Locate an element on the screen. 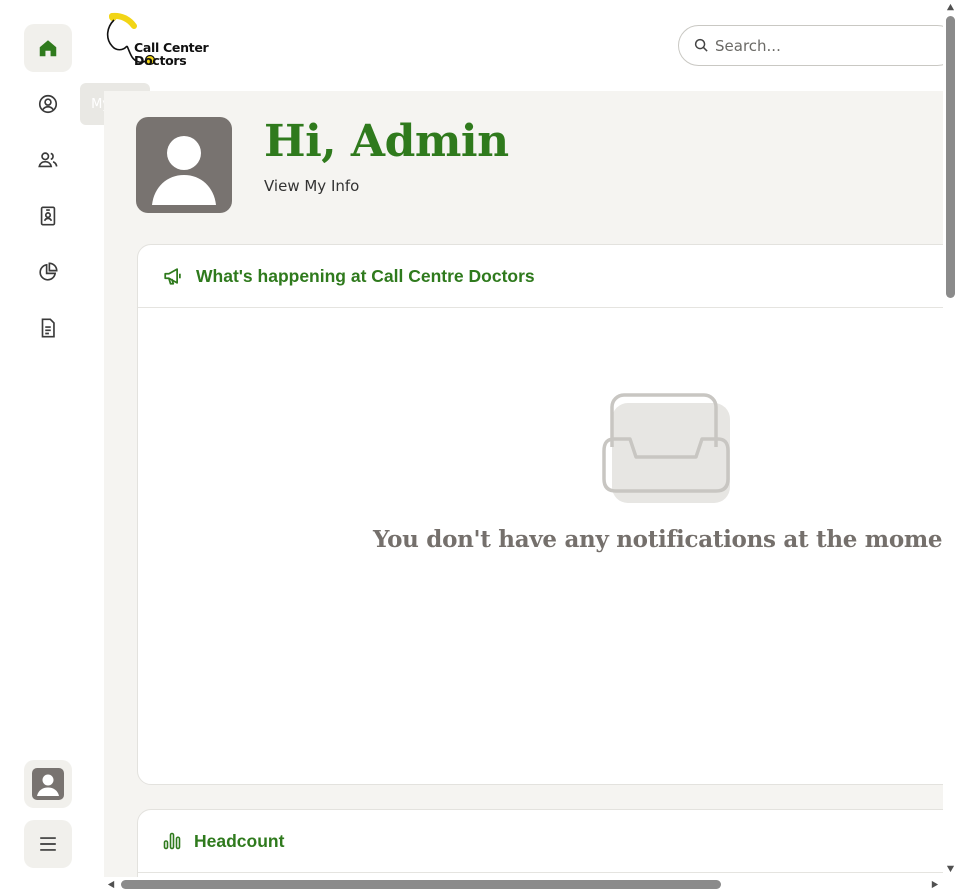 The image size is (958, 892). search-box is located at coordinates (818, 45).